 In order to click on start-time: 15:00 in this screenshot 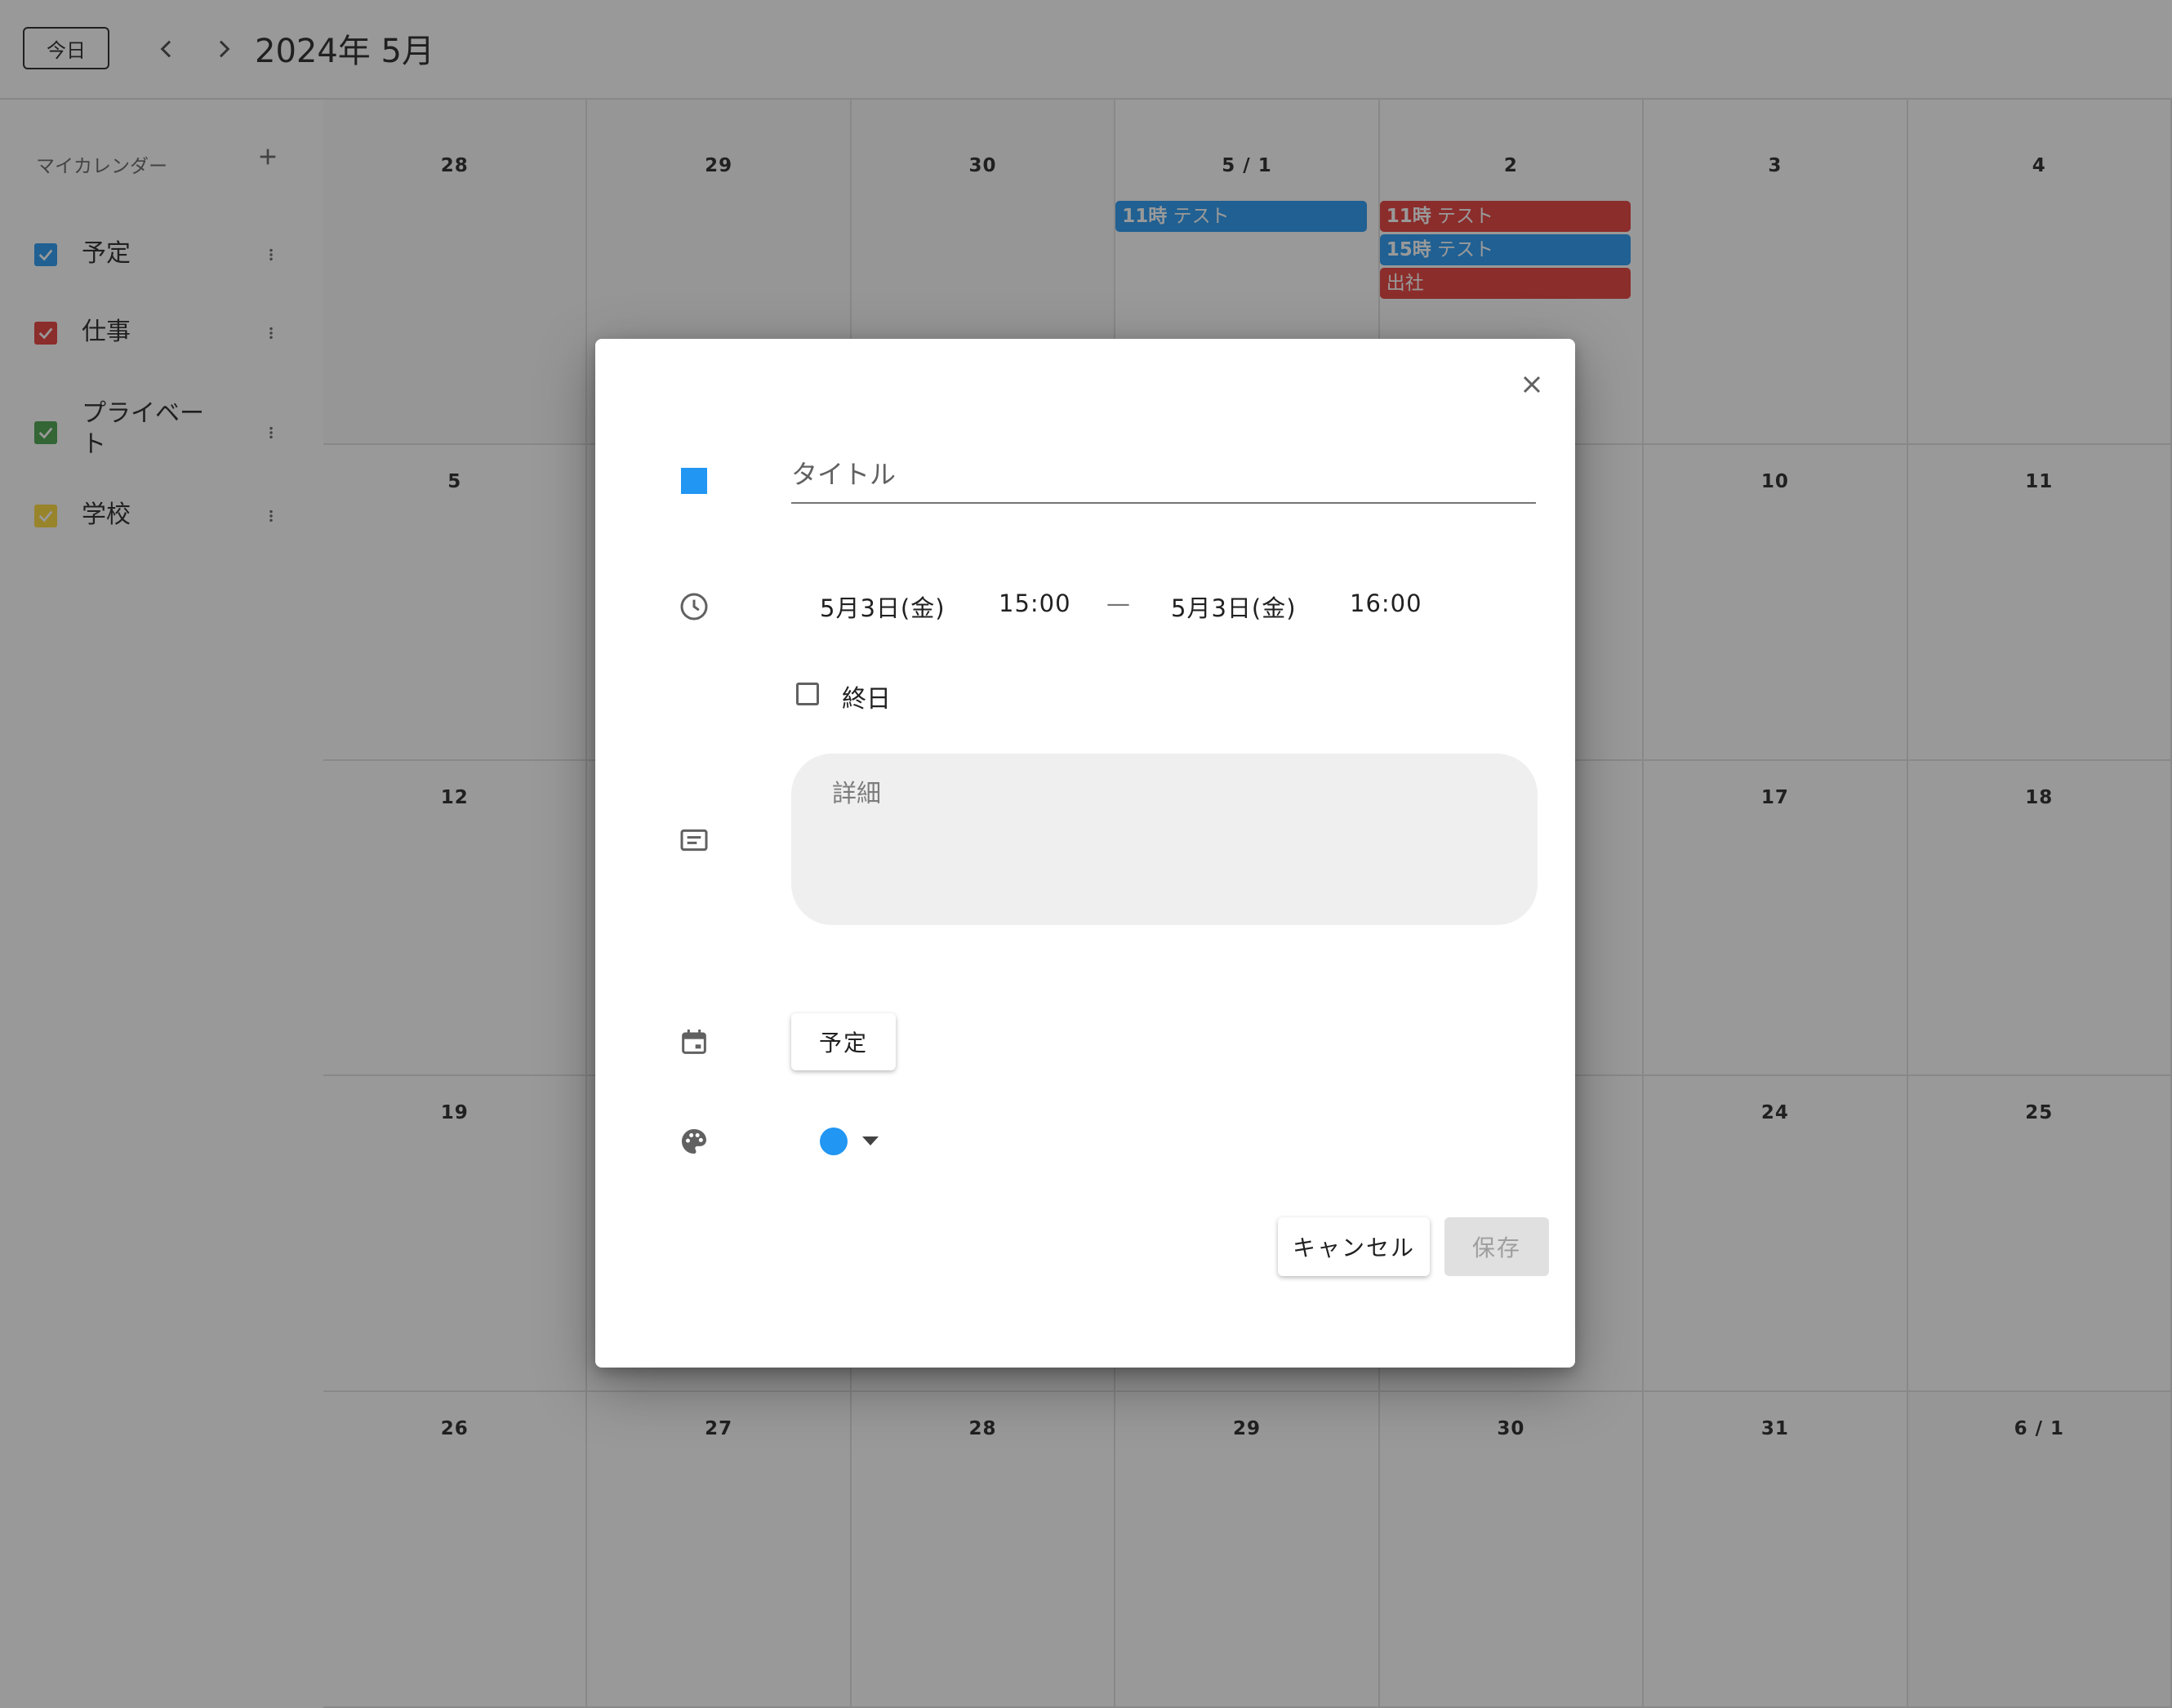, I will do `click(1035, 603)`.